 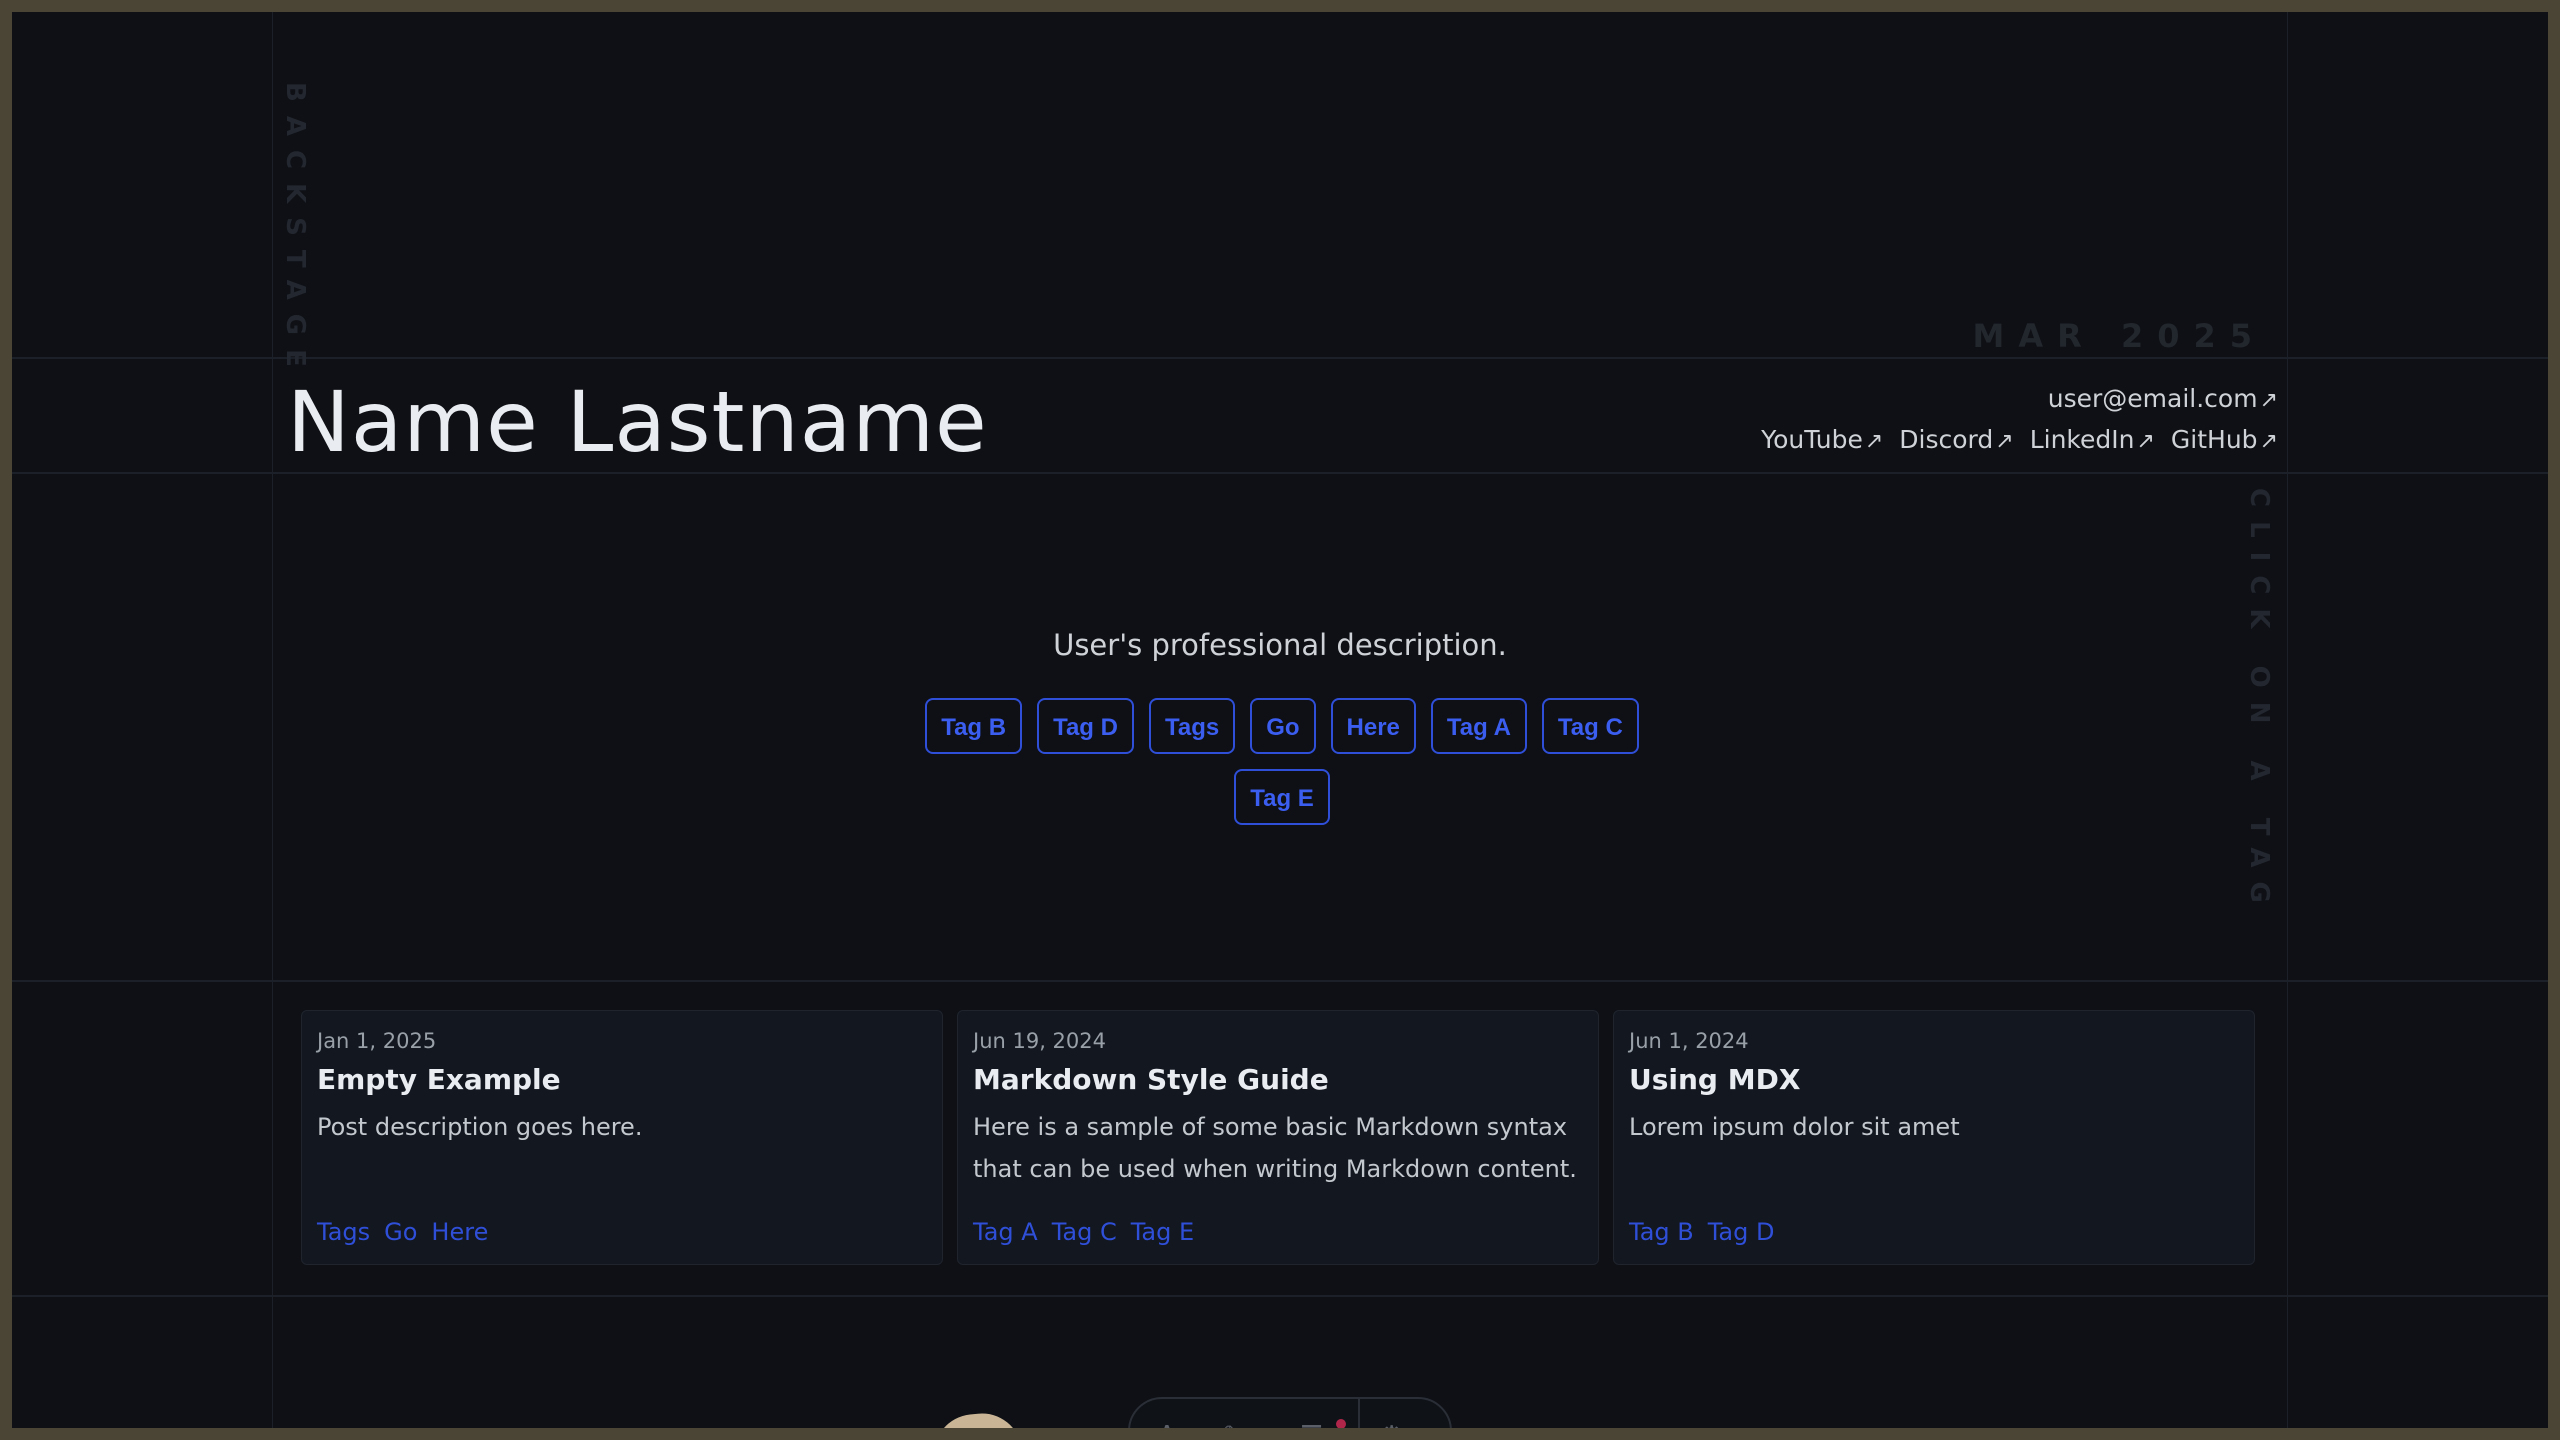 I want to click on post-tag-link: Tags, so click(x=343, y=1232).